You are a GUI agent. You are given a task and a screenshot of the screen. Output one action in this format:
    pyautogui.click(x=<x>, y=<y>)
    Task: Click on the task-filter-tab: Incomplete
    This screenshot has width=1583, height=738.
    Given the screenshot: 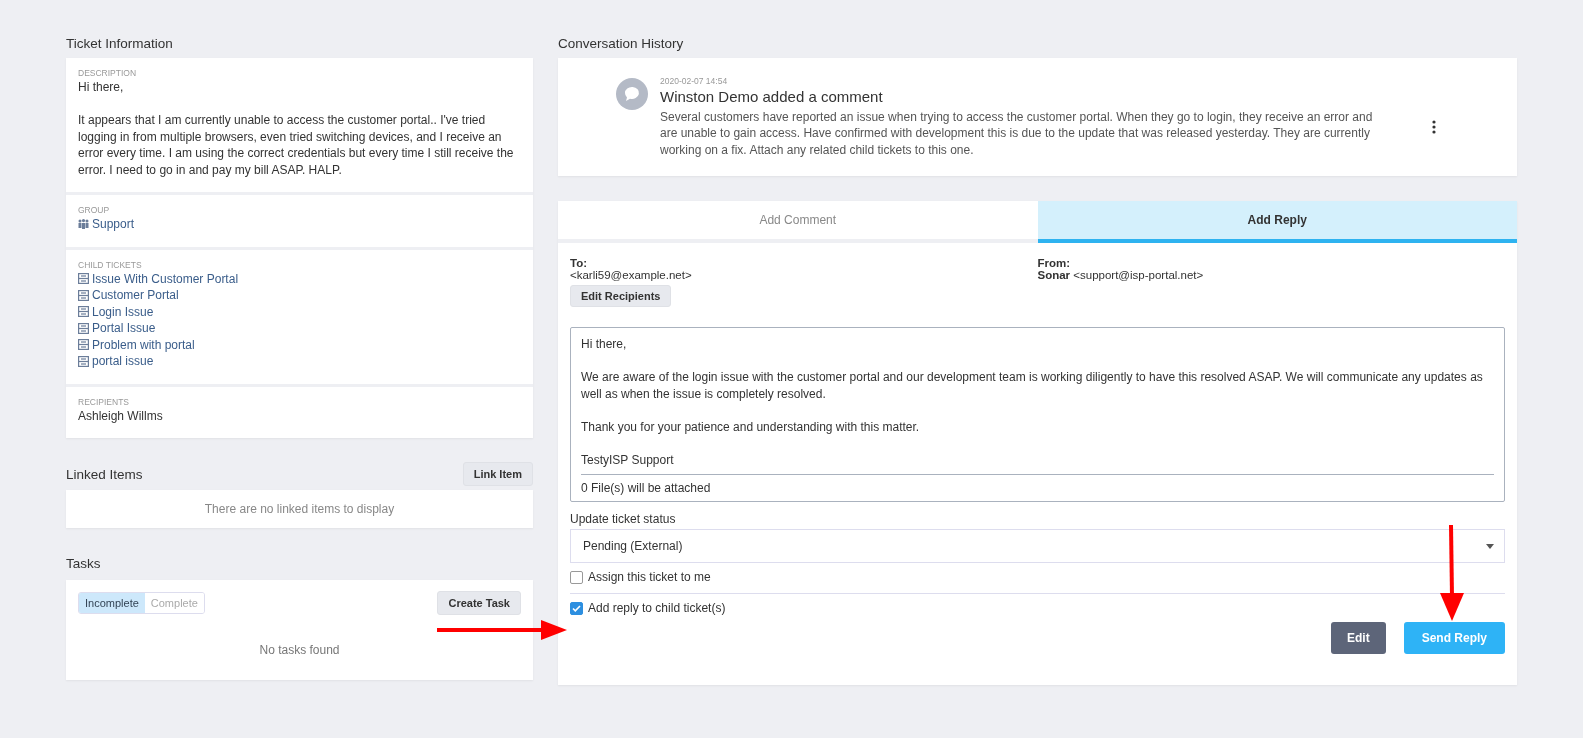 What is the action you would take?
    pyautogui.click(x=112, y=603)
    